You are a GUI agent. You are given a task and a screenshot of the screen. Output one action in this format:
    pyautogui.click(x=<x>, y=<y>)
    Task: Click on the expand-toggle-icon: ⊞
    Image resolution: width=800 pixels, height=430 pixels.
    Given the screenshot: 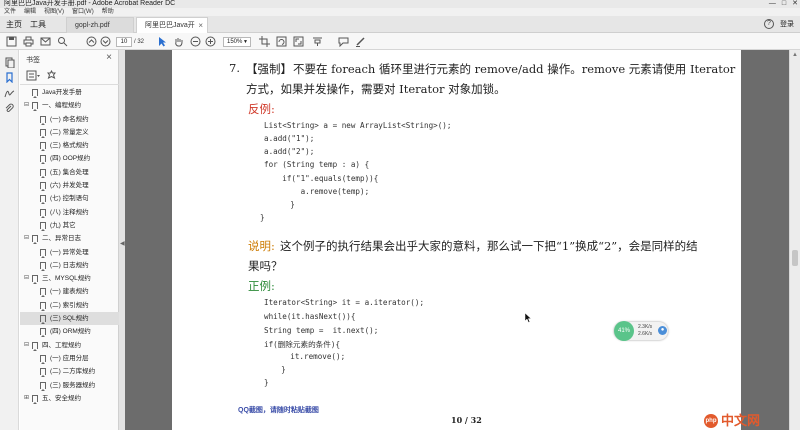 What is the action you would take?
    pyautogui.click(x=26, y=398)
    